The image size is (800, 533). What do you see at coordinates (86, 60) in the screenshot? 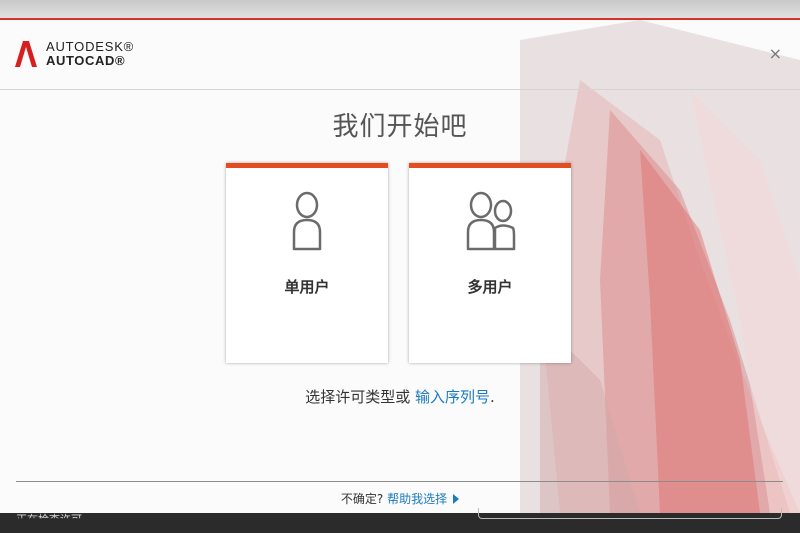
I see `product-name: AUTOCAD®` at bounding box center [86, 60].